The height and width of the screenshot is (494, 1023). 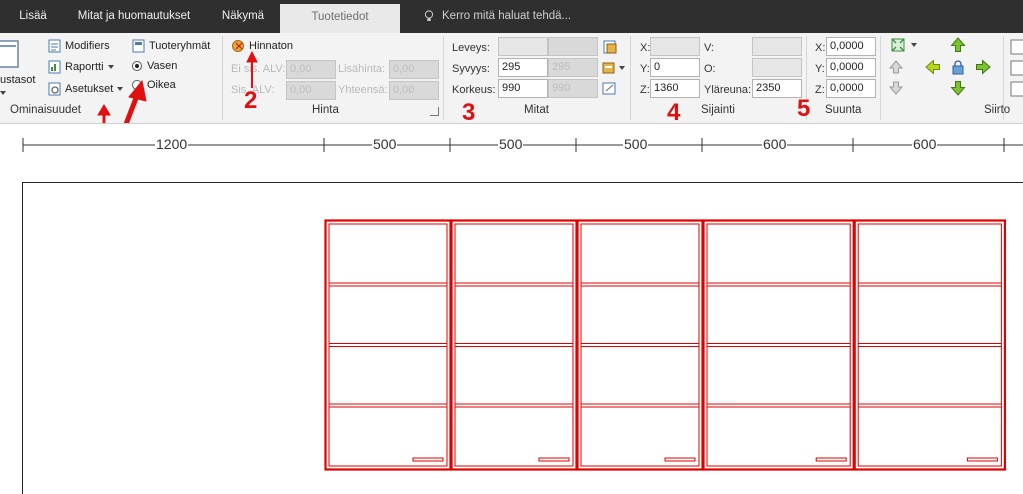 I want to click on tab-tuotetiedot: Tuotetiedot, so click(x=340, y=18).